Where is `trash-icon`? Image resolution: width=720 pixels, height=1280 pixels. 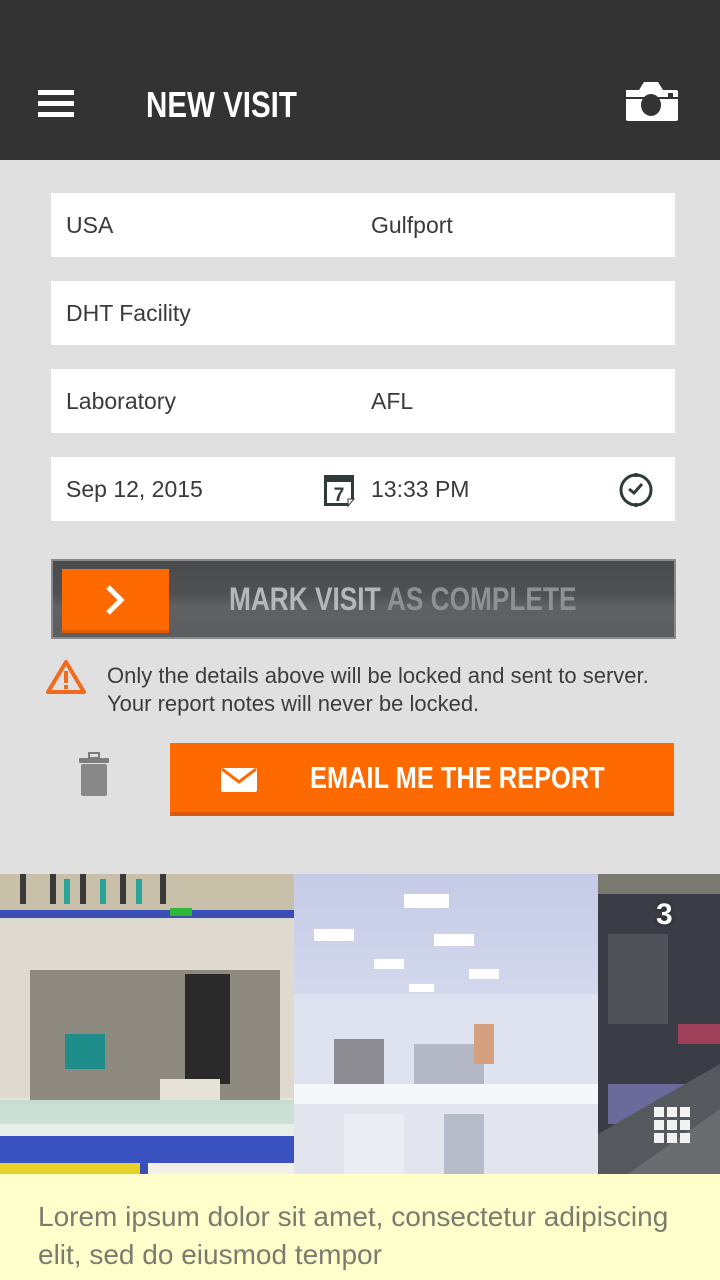
trash-icon is located at coordinates (94, 775).